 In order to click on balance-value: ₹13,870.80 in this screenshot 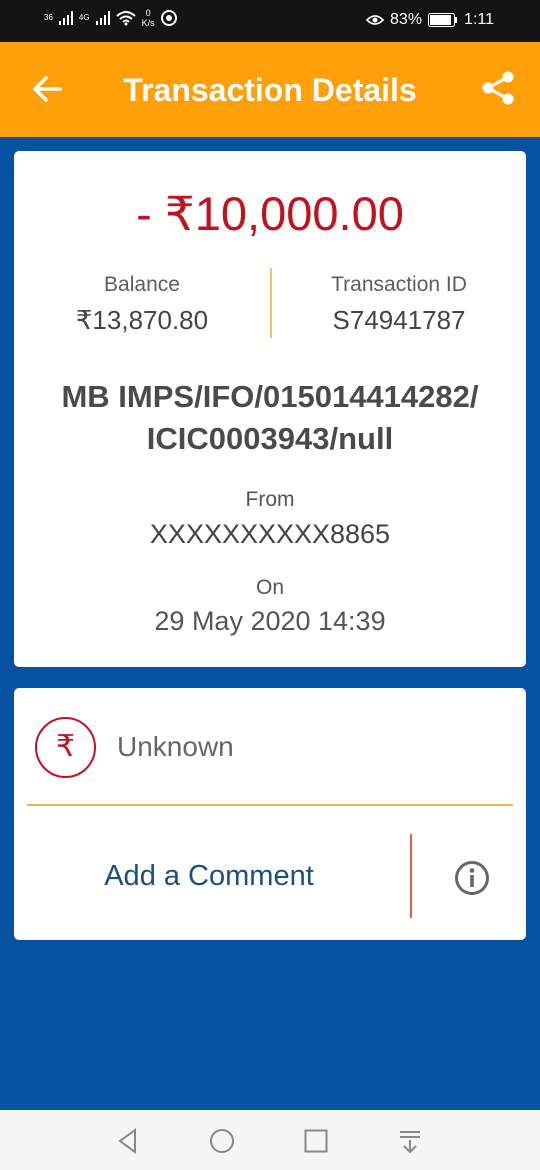, I will do `click(142, 320)`.